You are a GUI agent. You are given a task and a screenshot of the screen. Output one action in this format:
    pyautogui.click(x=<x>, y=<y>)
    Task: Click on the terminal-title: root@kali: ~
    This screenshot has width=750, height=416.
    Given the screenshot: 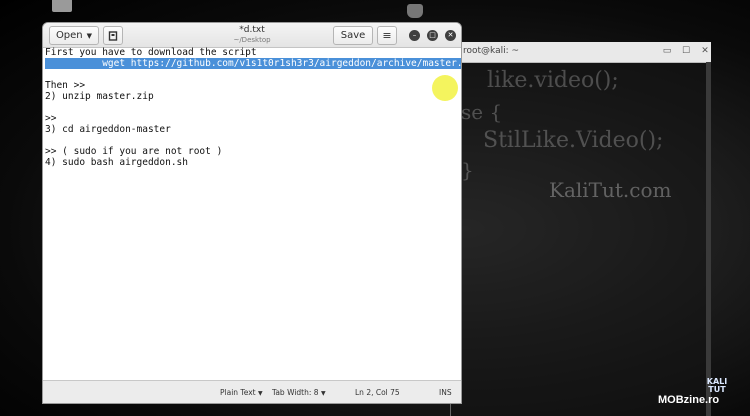 What is the action you would take?
    pyautogui.click(x=491, y=51)
    